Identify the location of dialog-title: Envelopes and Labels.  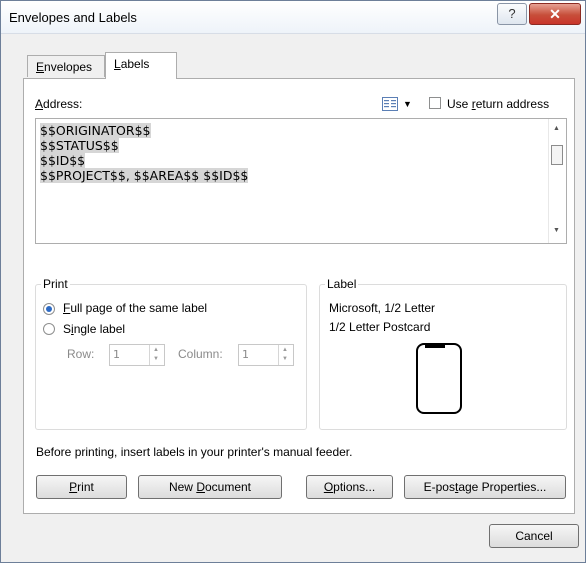
(73, 17).